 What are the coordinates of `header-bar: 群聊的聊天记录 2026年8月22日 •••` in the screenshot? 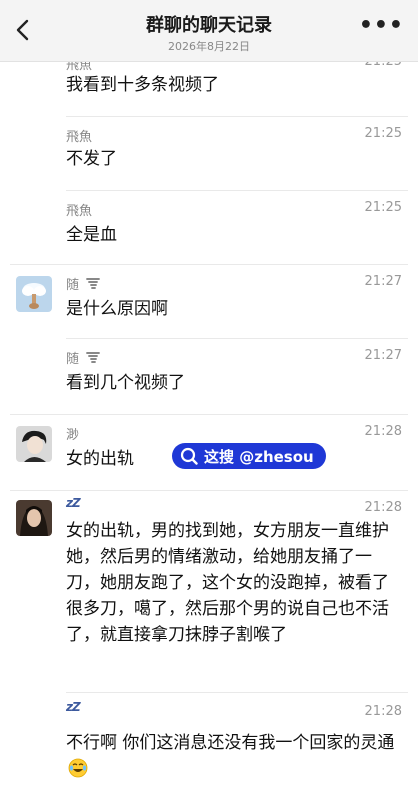 It's located at (209, 31).